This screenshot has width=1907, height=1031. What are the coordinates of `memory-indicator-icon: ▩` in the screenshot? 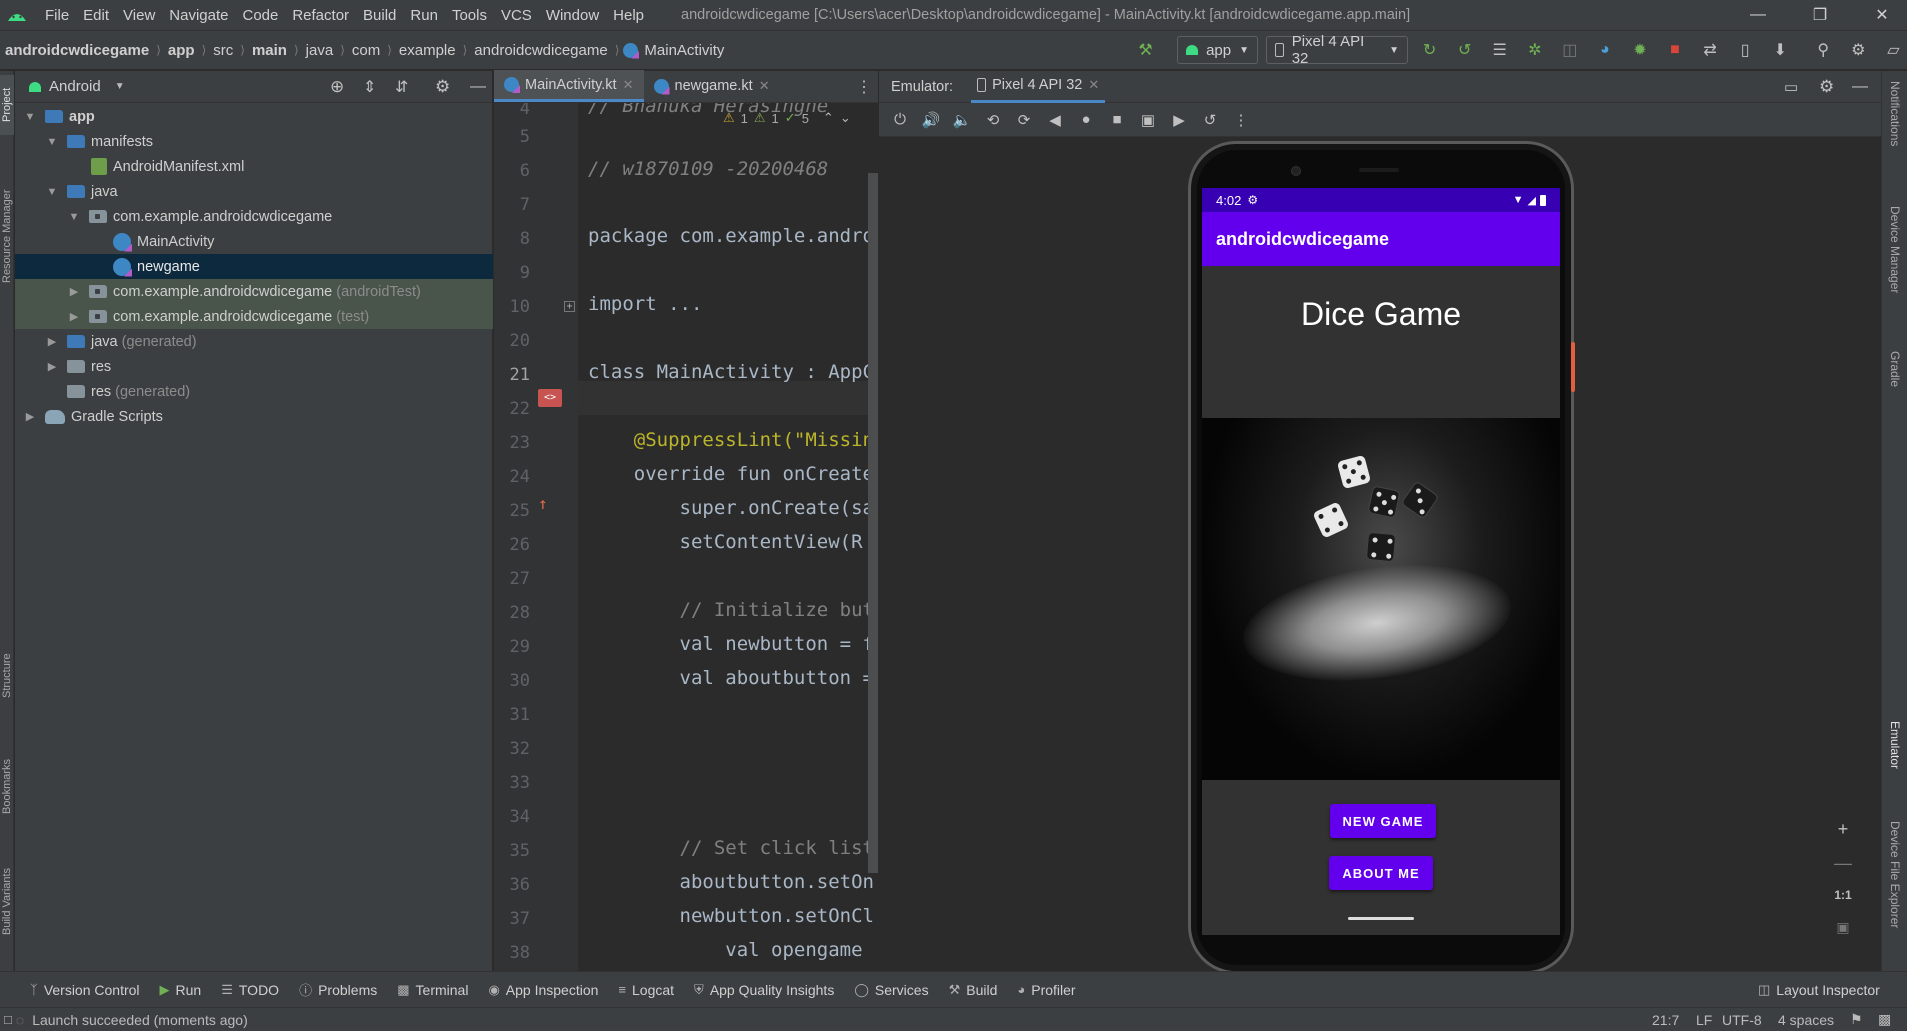 It's located at (1884, 1019).